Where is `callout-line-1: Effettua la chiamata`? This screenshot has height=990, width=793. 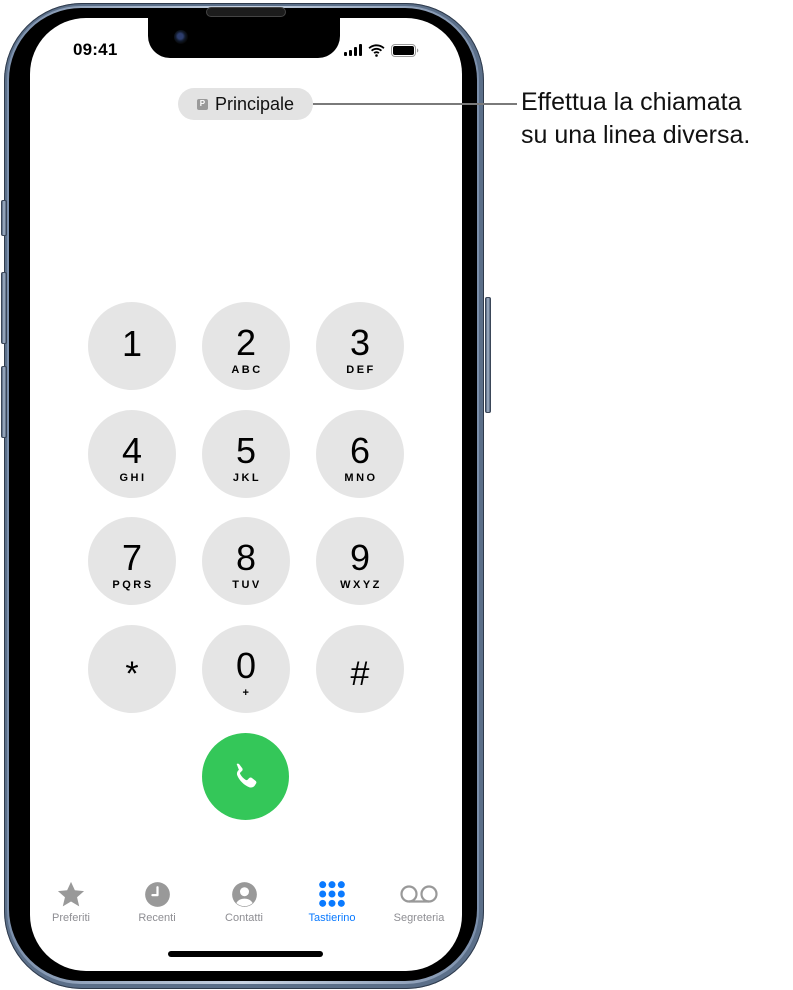
callout-line-1: Effettua la chiamata is located at coordinates (631, 102).